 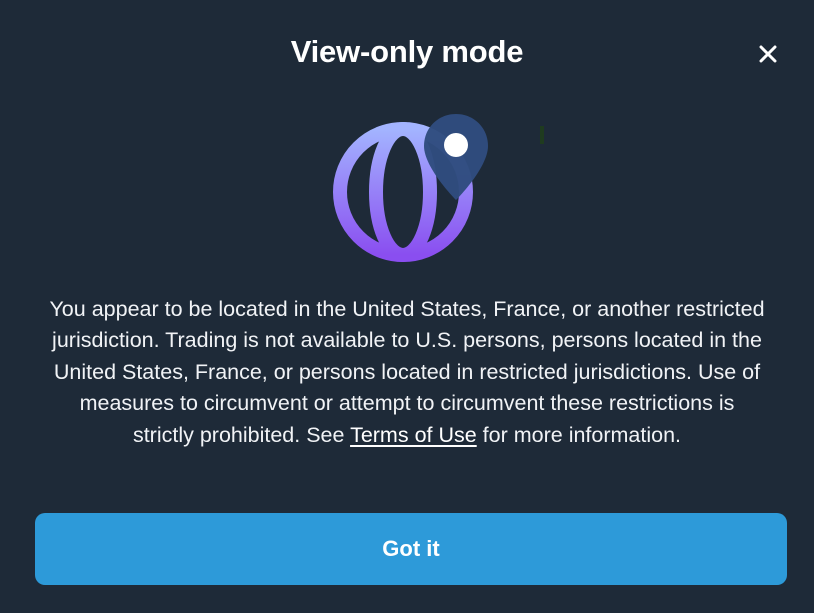 I want to click on message-text-after: for more information., so click(x=579, y=434).